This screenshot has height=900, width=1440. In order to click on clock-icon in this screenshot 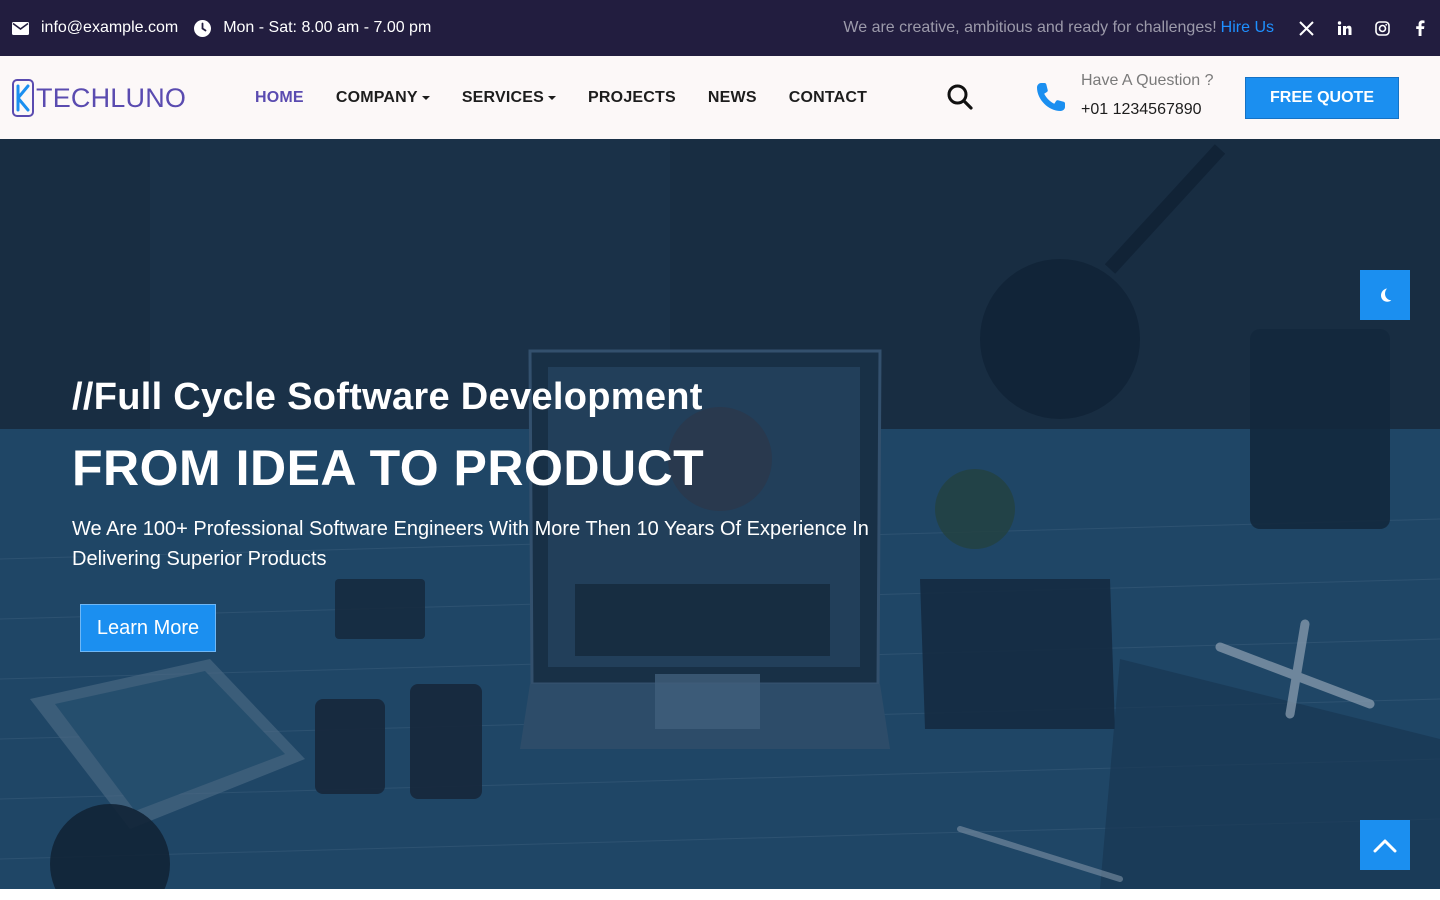, I will do `click(203, 28)`.